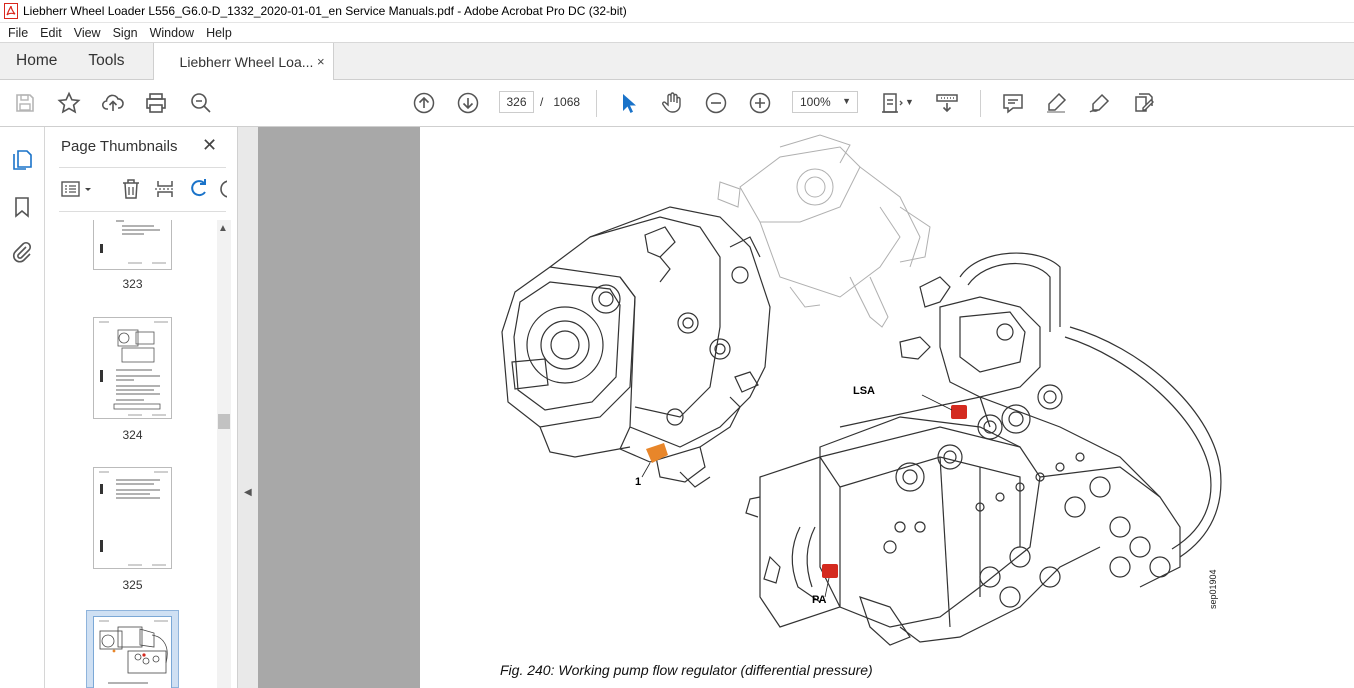 The width and height of the screenshot is (1354, 688). Describe the element at coordinates (165, 189) in the screenshot. I see `extract-pages-icon` at that location.